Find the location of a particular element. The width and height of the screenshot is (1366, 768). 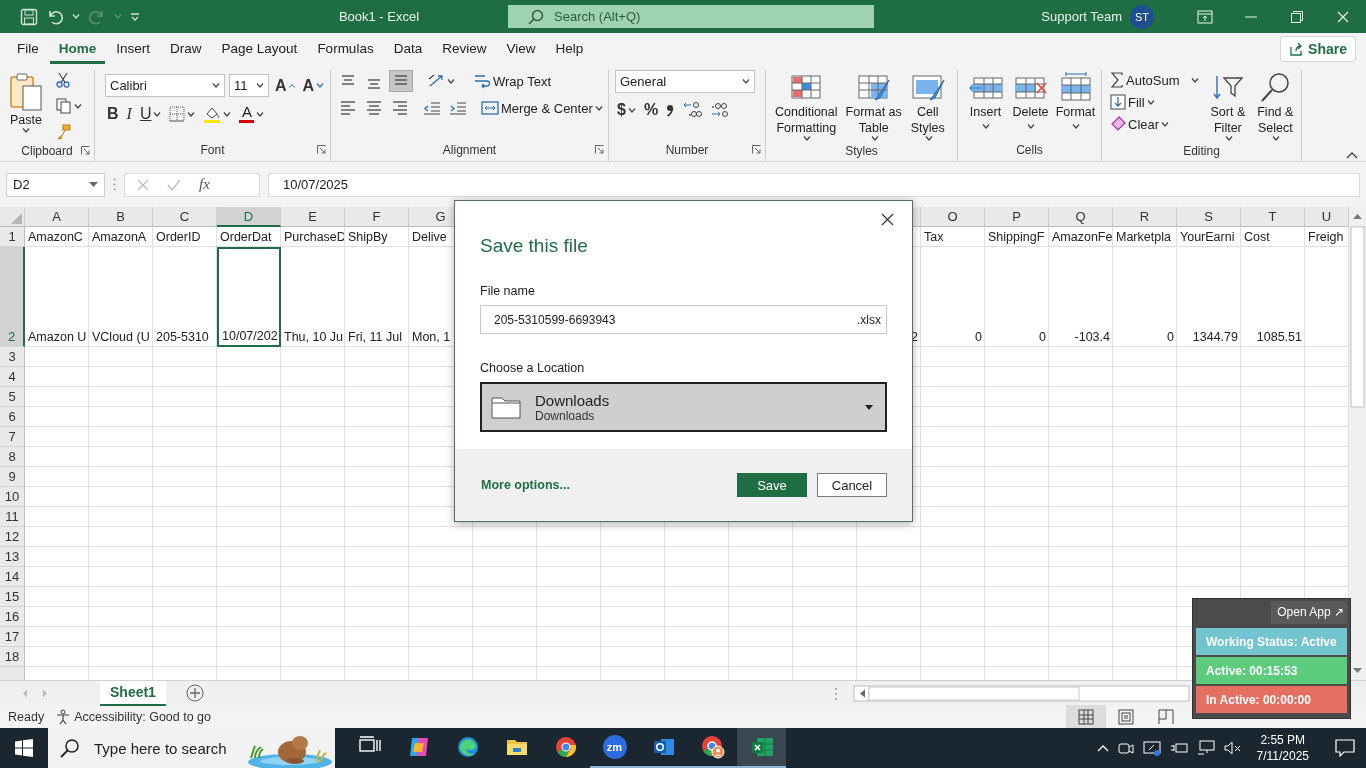

cells-button: Delete is located at coordinates (1030, 100).